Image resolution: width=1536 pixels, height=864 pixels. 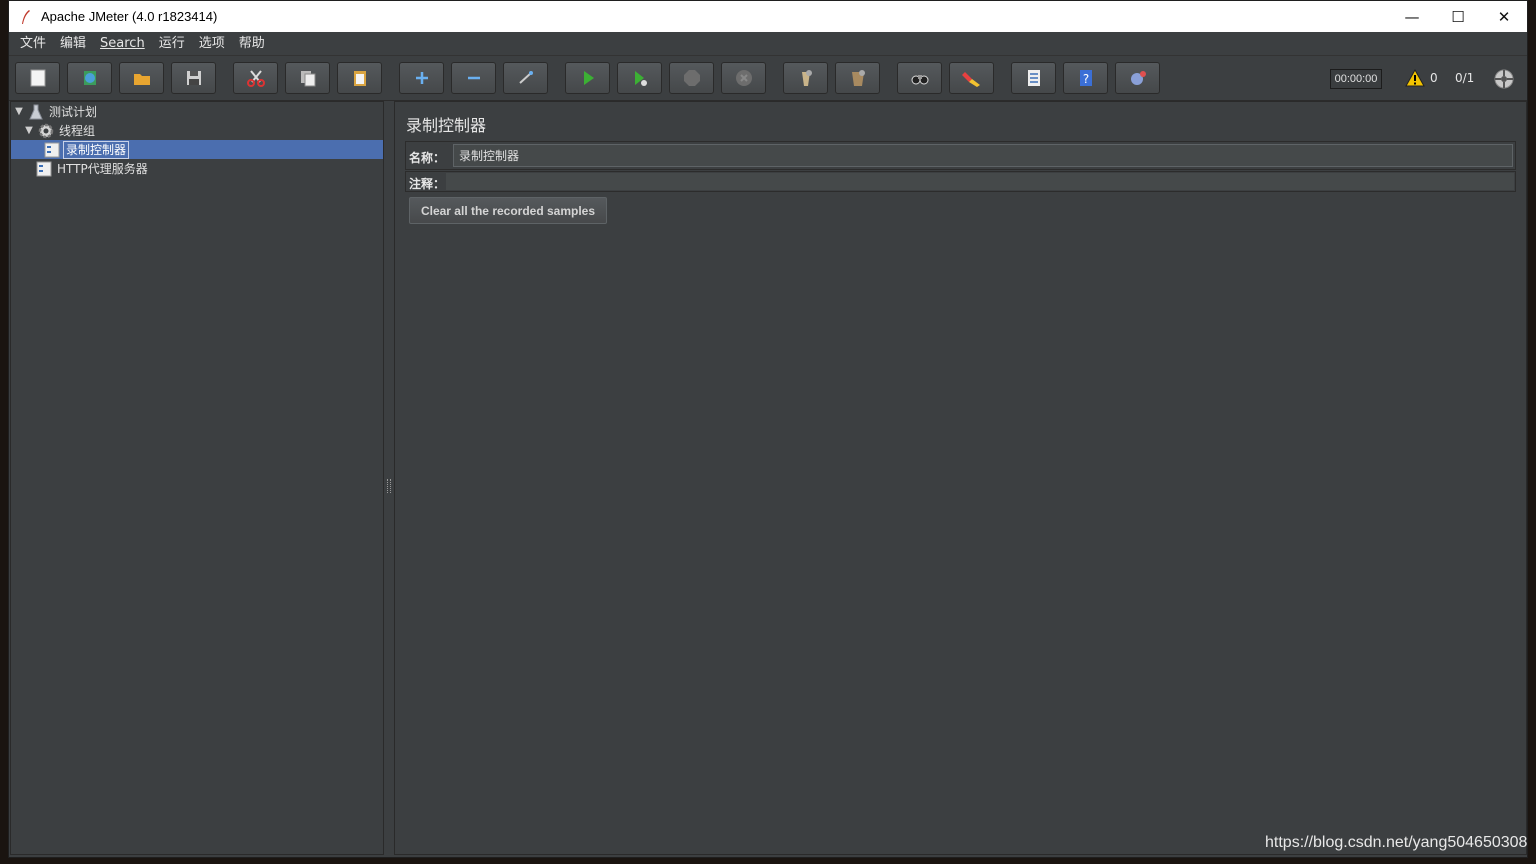 I want to click on clear-all-button, so click(x=857, y=78).